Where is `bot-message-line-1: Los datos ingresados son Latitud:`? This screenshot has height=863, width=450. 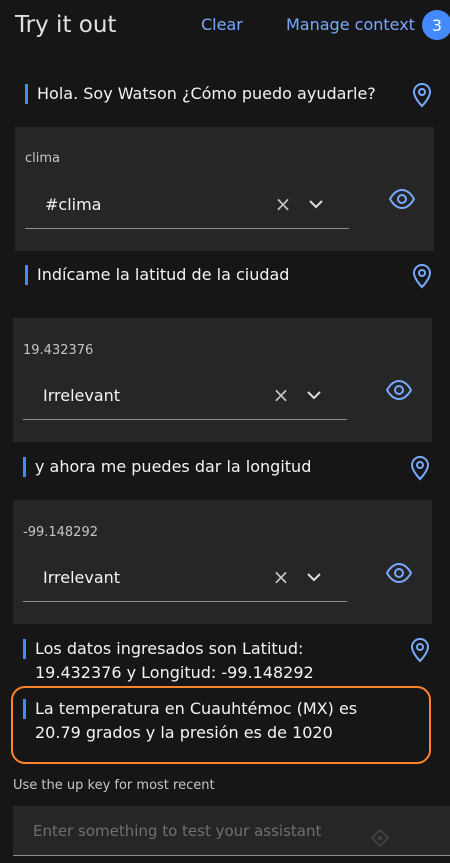
bot-message-line-1: Los datos ingresados son Latitud: is located at coordinates (169, 648).